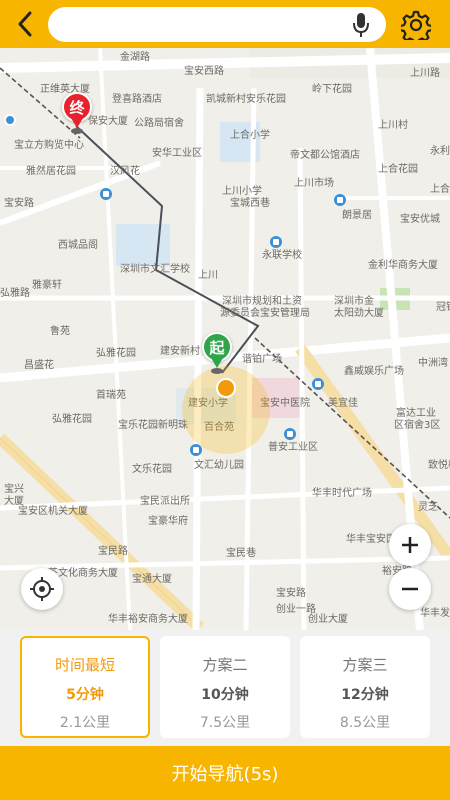 The width and height of the screenshot is (450, 800). Describe the element at coordinates (135, 57) in the screenshot. I see `map-label: 金湖路` at that location.